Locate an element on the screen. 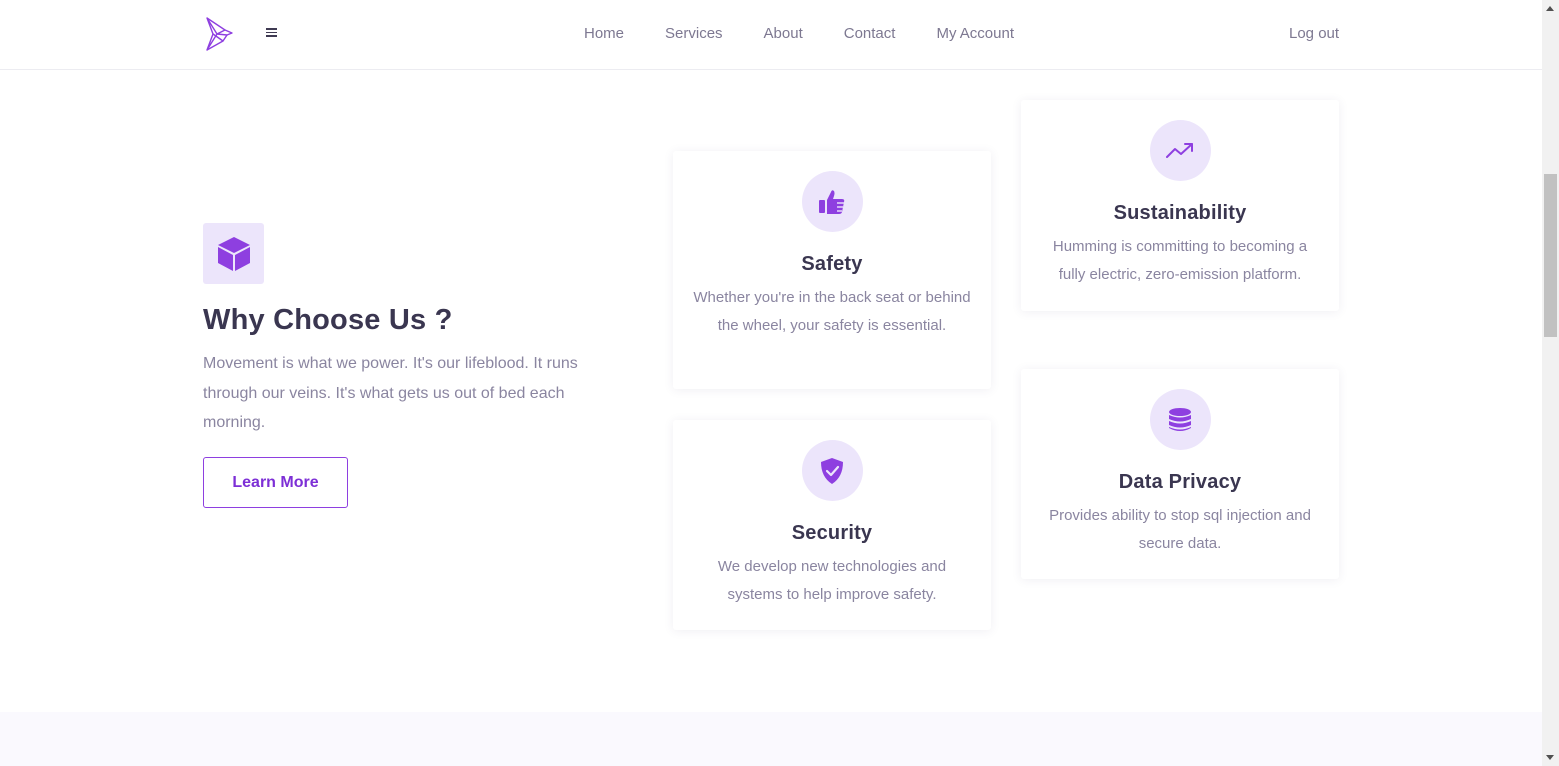 This screenshot has width=1559, height=766. thumbs-up-icon is located at coordinates (832, 201).